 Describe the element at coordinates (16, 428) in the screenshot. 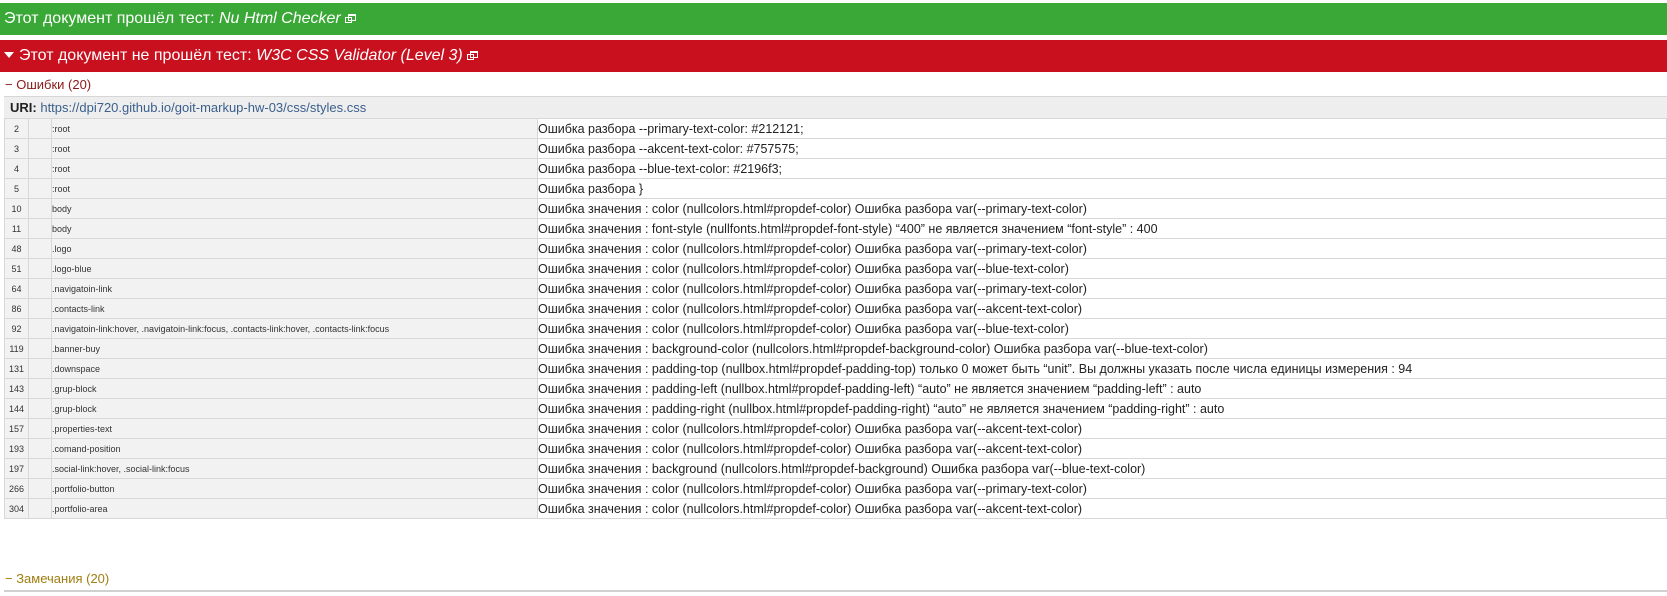

I see `line-number-cell: 157` at that location.